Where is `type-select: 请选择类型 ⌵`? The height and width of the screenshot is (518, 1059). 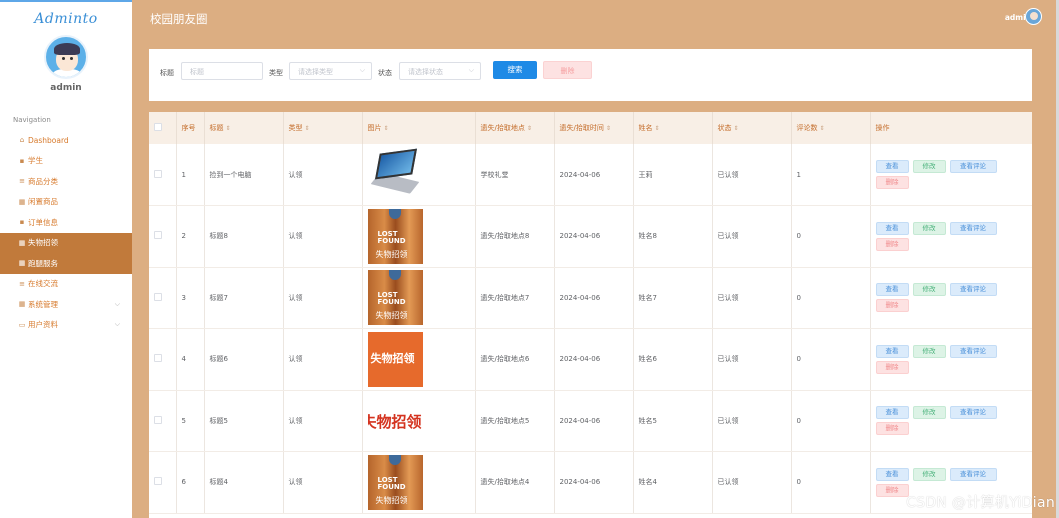
type-select: 请选择类型 ⌵ is located at coordinates (330, 71).